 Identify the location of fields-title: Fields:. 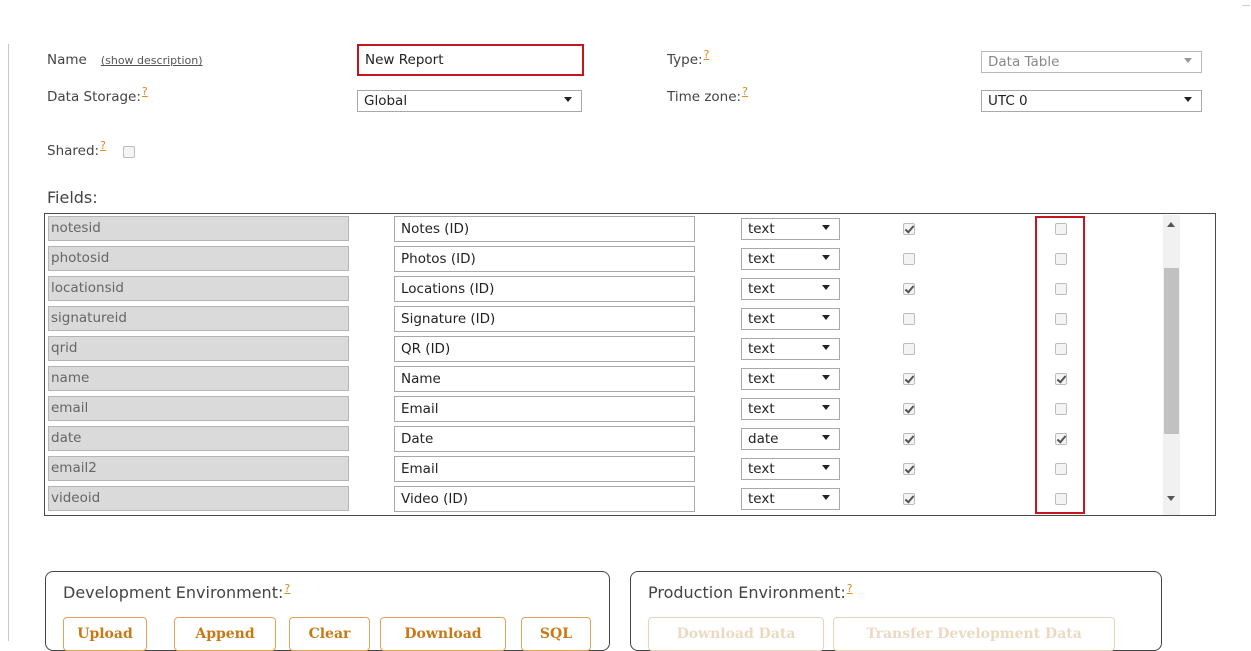
(72, 197).